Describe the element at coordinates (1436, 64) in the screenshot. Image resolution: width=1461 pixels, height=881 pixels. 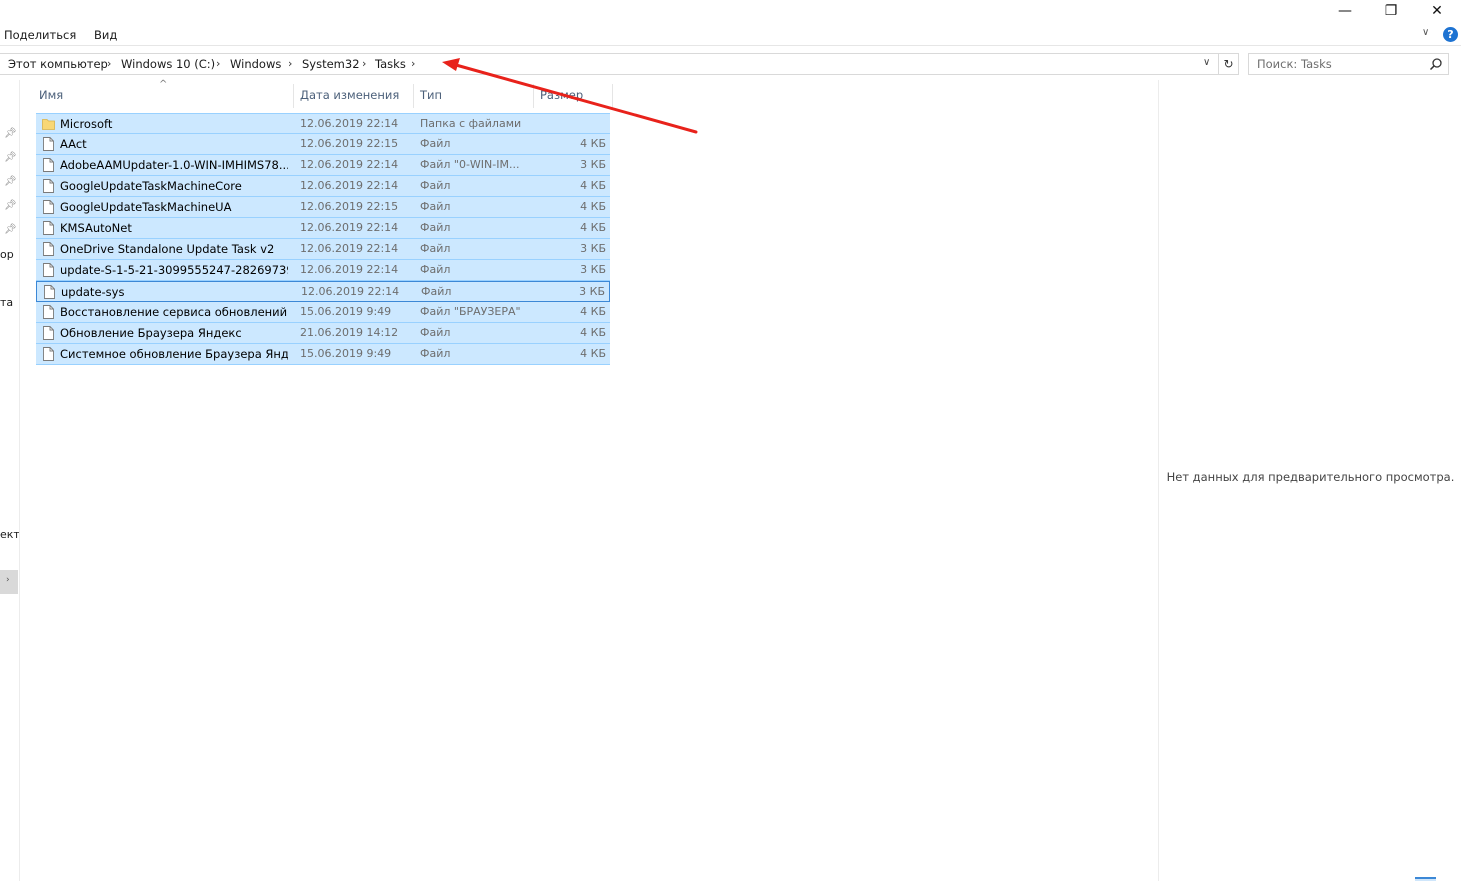
I see `search-icon` at that location.